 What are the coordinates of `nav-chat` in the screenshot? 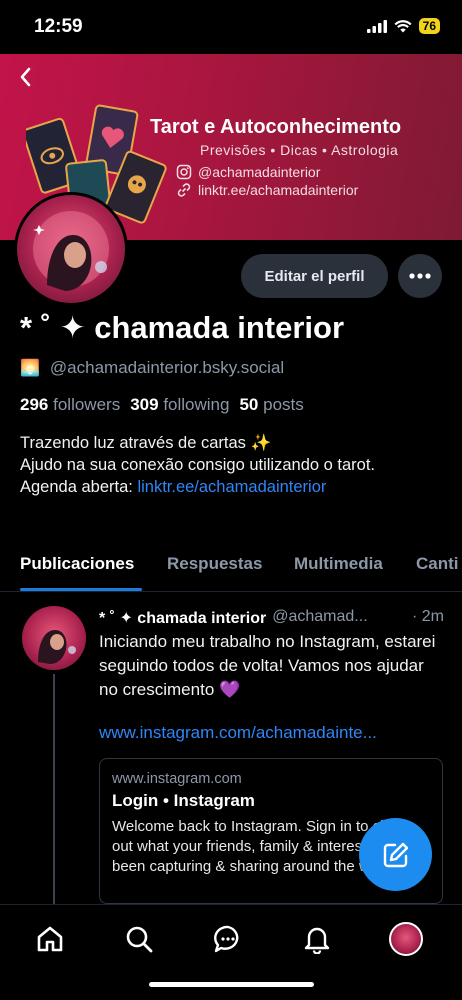 It's located at (228, 939).